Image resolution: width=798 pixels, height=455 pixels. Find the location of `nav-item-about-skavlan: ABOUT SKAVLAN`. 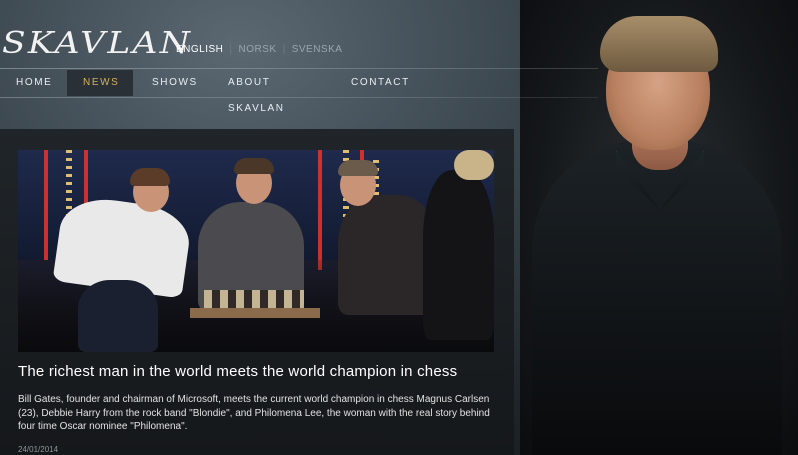

nav-item-about-skavlan: ABOUT SKAVLAN is located at coordinates (256, 92).